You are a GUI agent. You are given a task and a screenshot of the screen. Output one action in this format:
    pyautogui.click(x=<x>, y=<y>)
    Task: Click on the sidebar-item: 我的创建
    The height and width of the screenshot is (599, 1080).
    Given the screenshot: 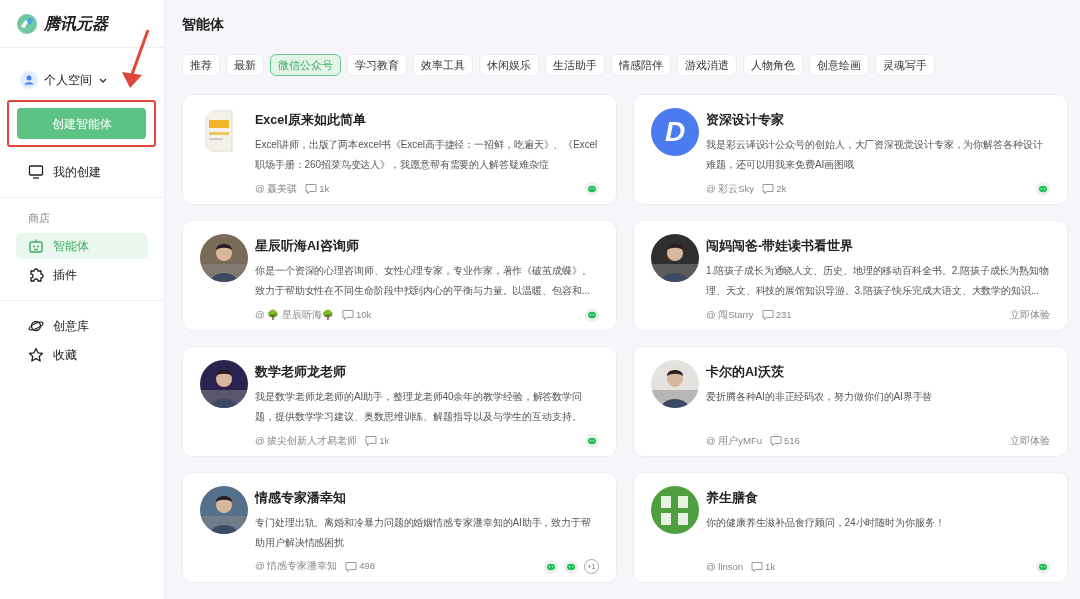 What is the action you would take?
    pyautogui.click(x=82, y=172)
    